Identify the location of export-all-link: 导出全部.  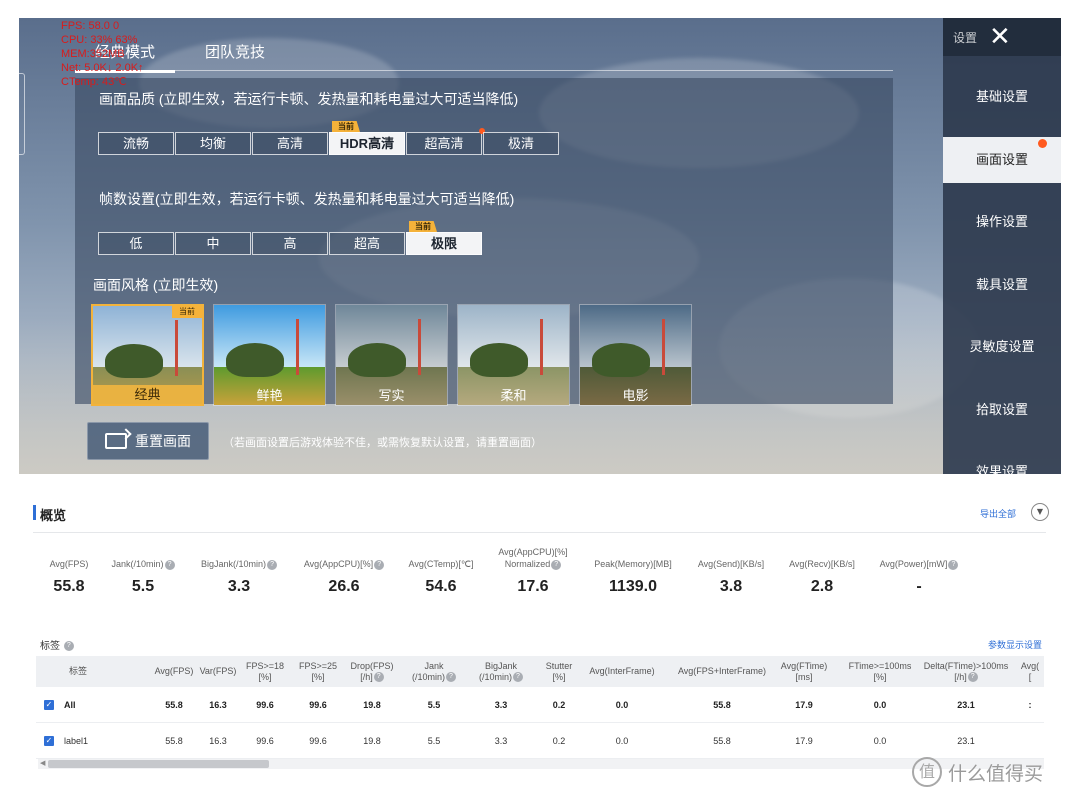
(998, 513).